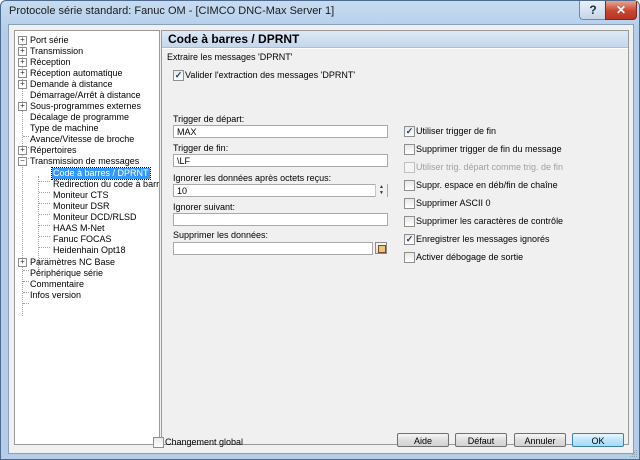  I want to click on tree-item-label: Périphérique série, so click(67, 273).